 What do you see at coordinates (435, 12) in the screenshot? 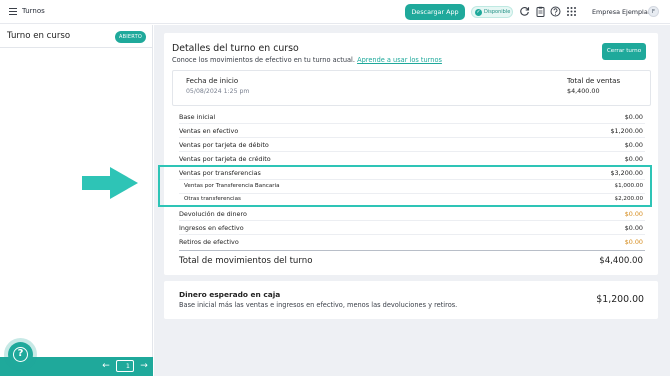
I see `download-app-button: Descargar App` at bounding box center [435, 12].